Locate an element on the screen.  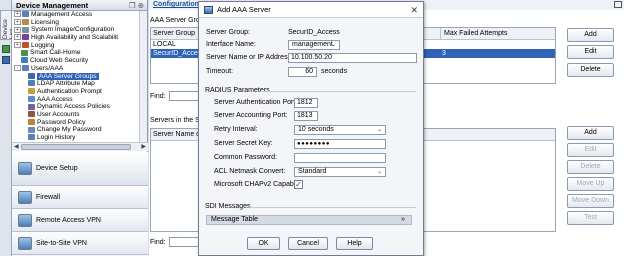
acl-netmask-label: ACL Netmask Convert: is located at coordinates (250, 171).